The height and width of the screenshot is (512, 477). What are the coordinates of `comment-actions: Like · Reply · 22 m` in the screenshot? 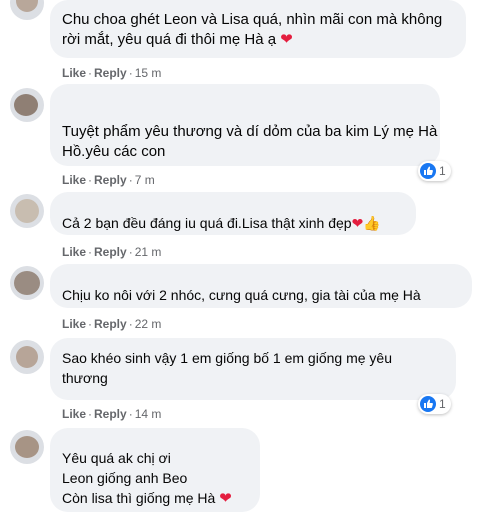 It's located at (112, 324).